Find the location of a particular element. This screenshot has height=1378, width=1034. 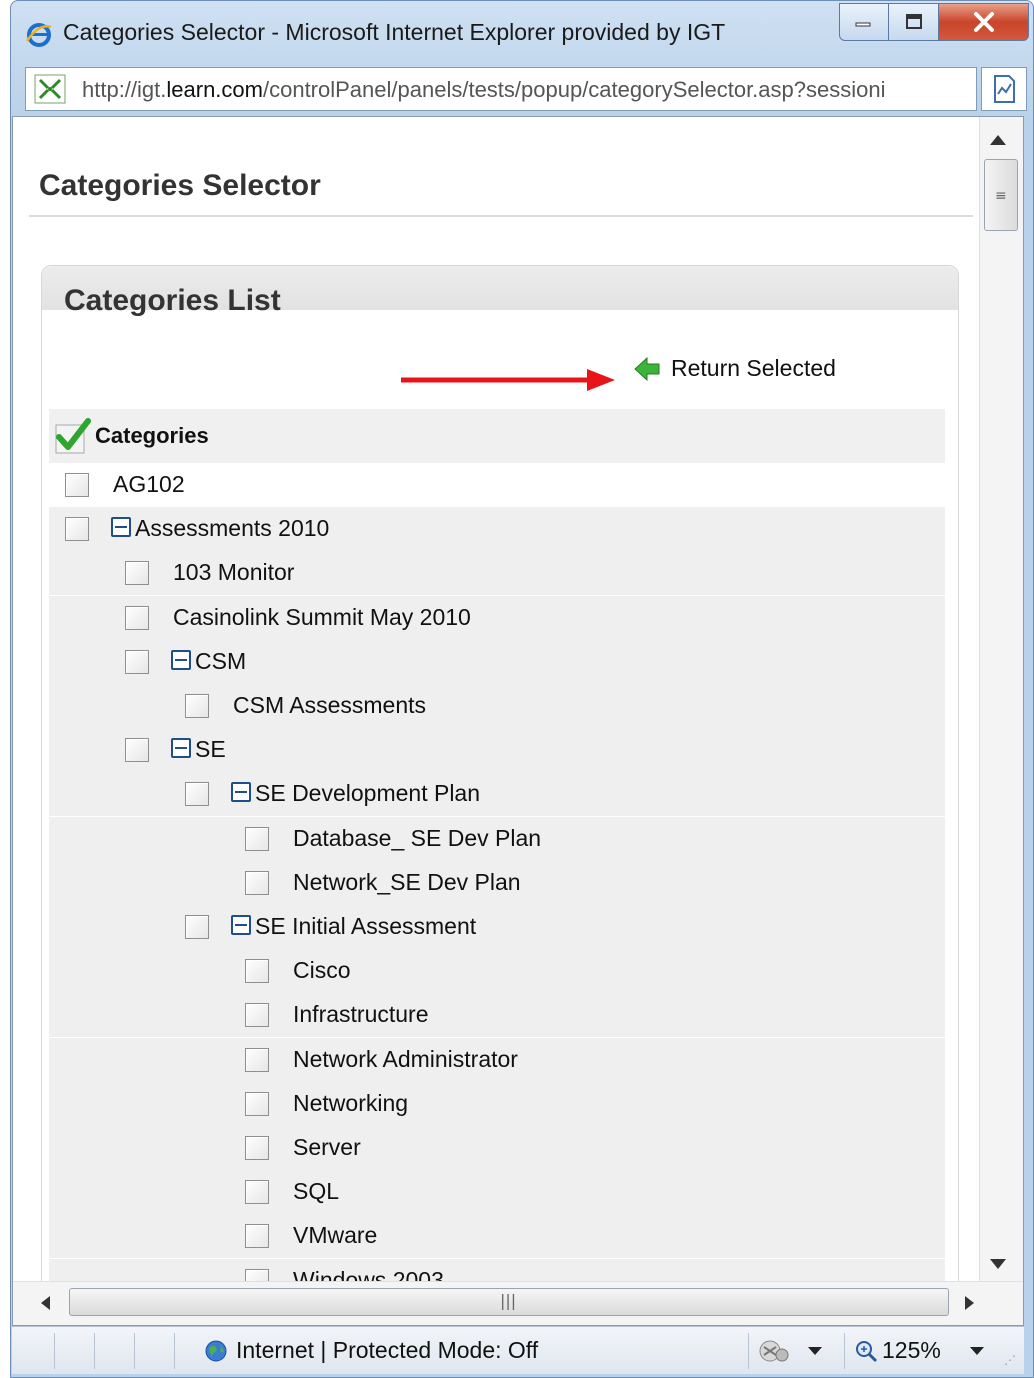

scroll-down-icon is located at coordinates (998, 1264).